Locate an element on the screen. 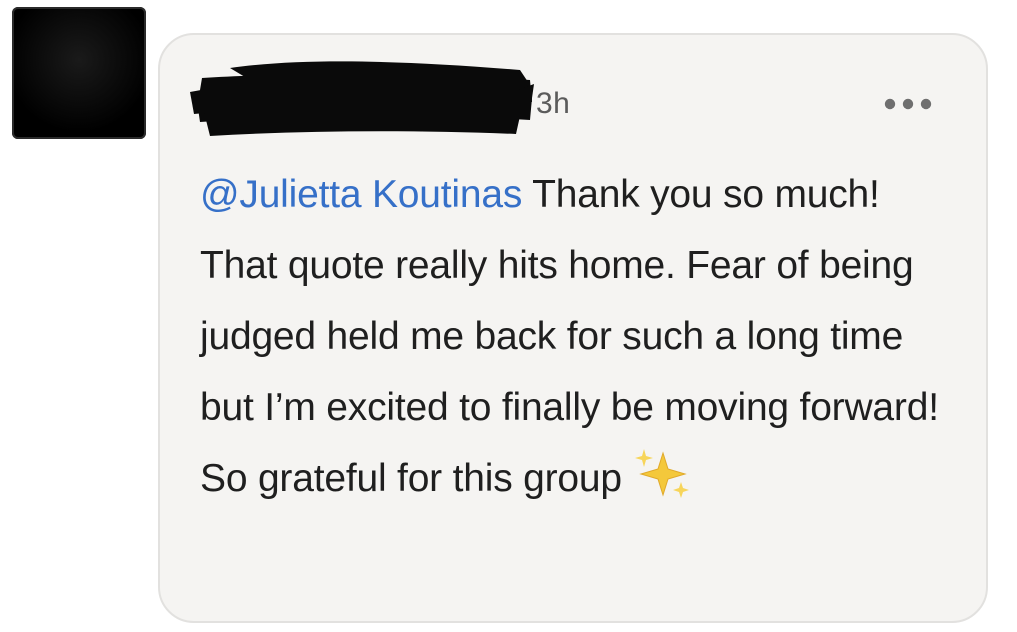 This screenshot has height=632, width=1017. sparkles-icon is located at coordinates (661, 473).